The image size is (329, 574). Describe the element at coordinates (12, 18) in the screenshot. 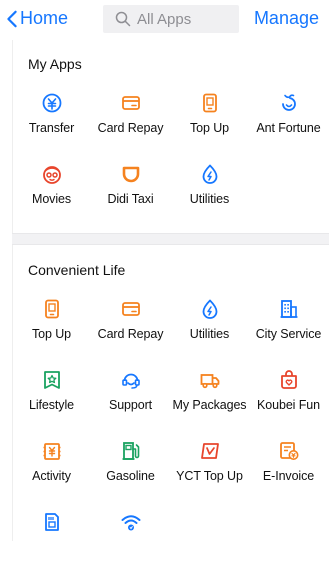

I see `chevron-left-icon` at that location.